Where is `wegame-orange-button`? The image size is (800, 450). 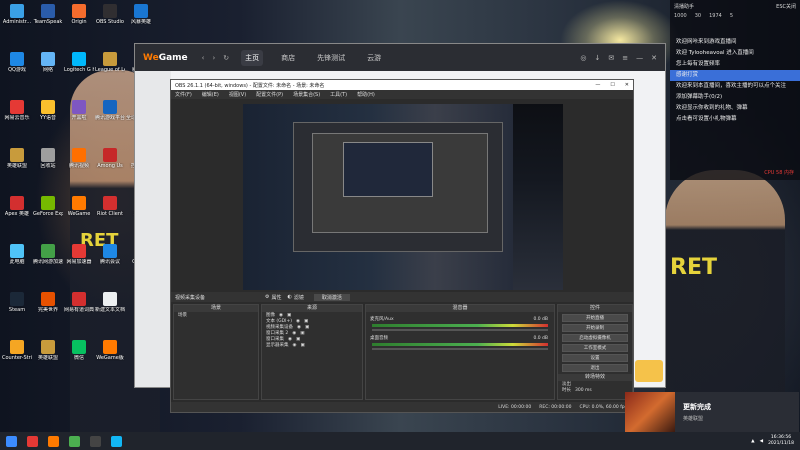 wegame-orange-button is located at coordinates (649, 371).